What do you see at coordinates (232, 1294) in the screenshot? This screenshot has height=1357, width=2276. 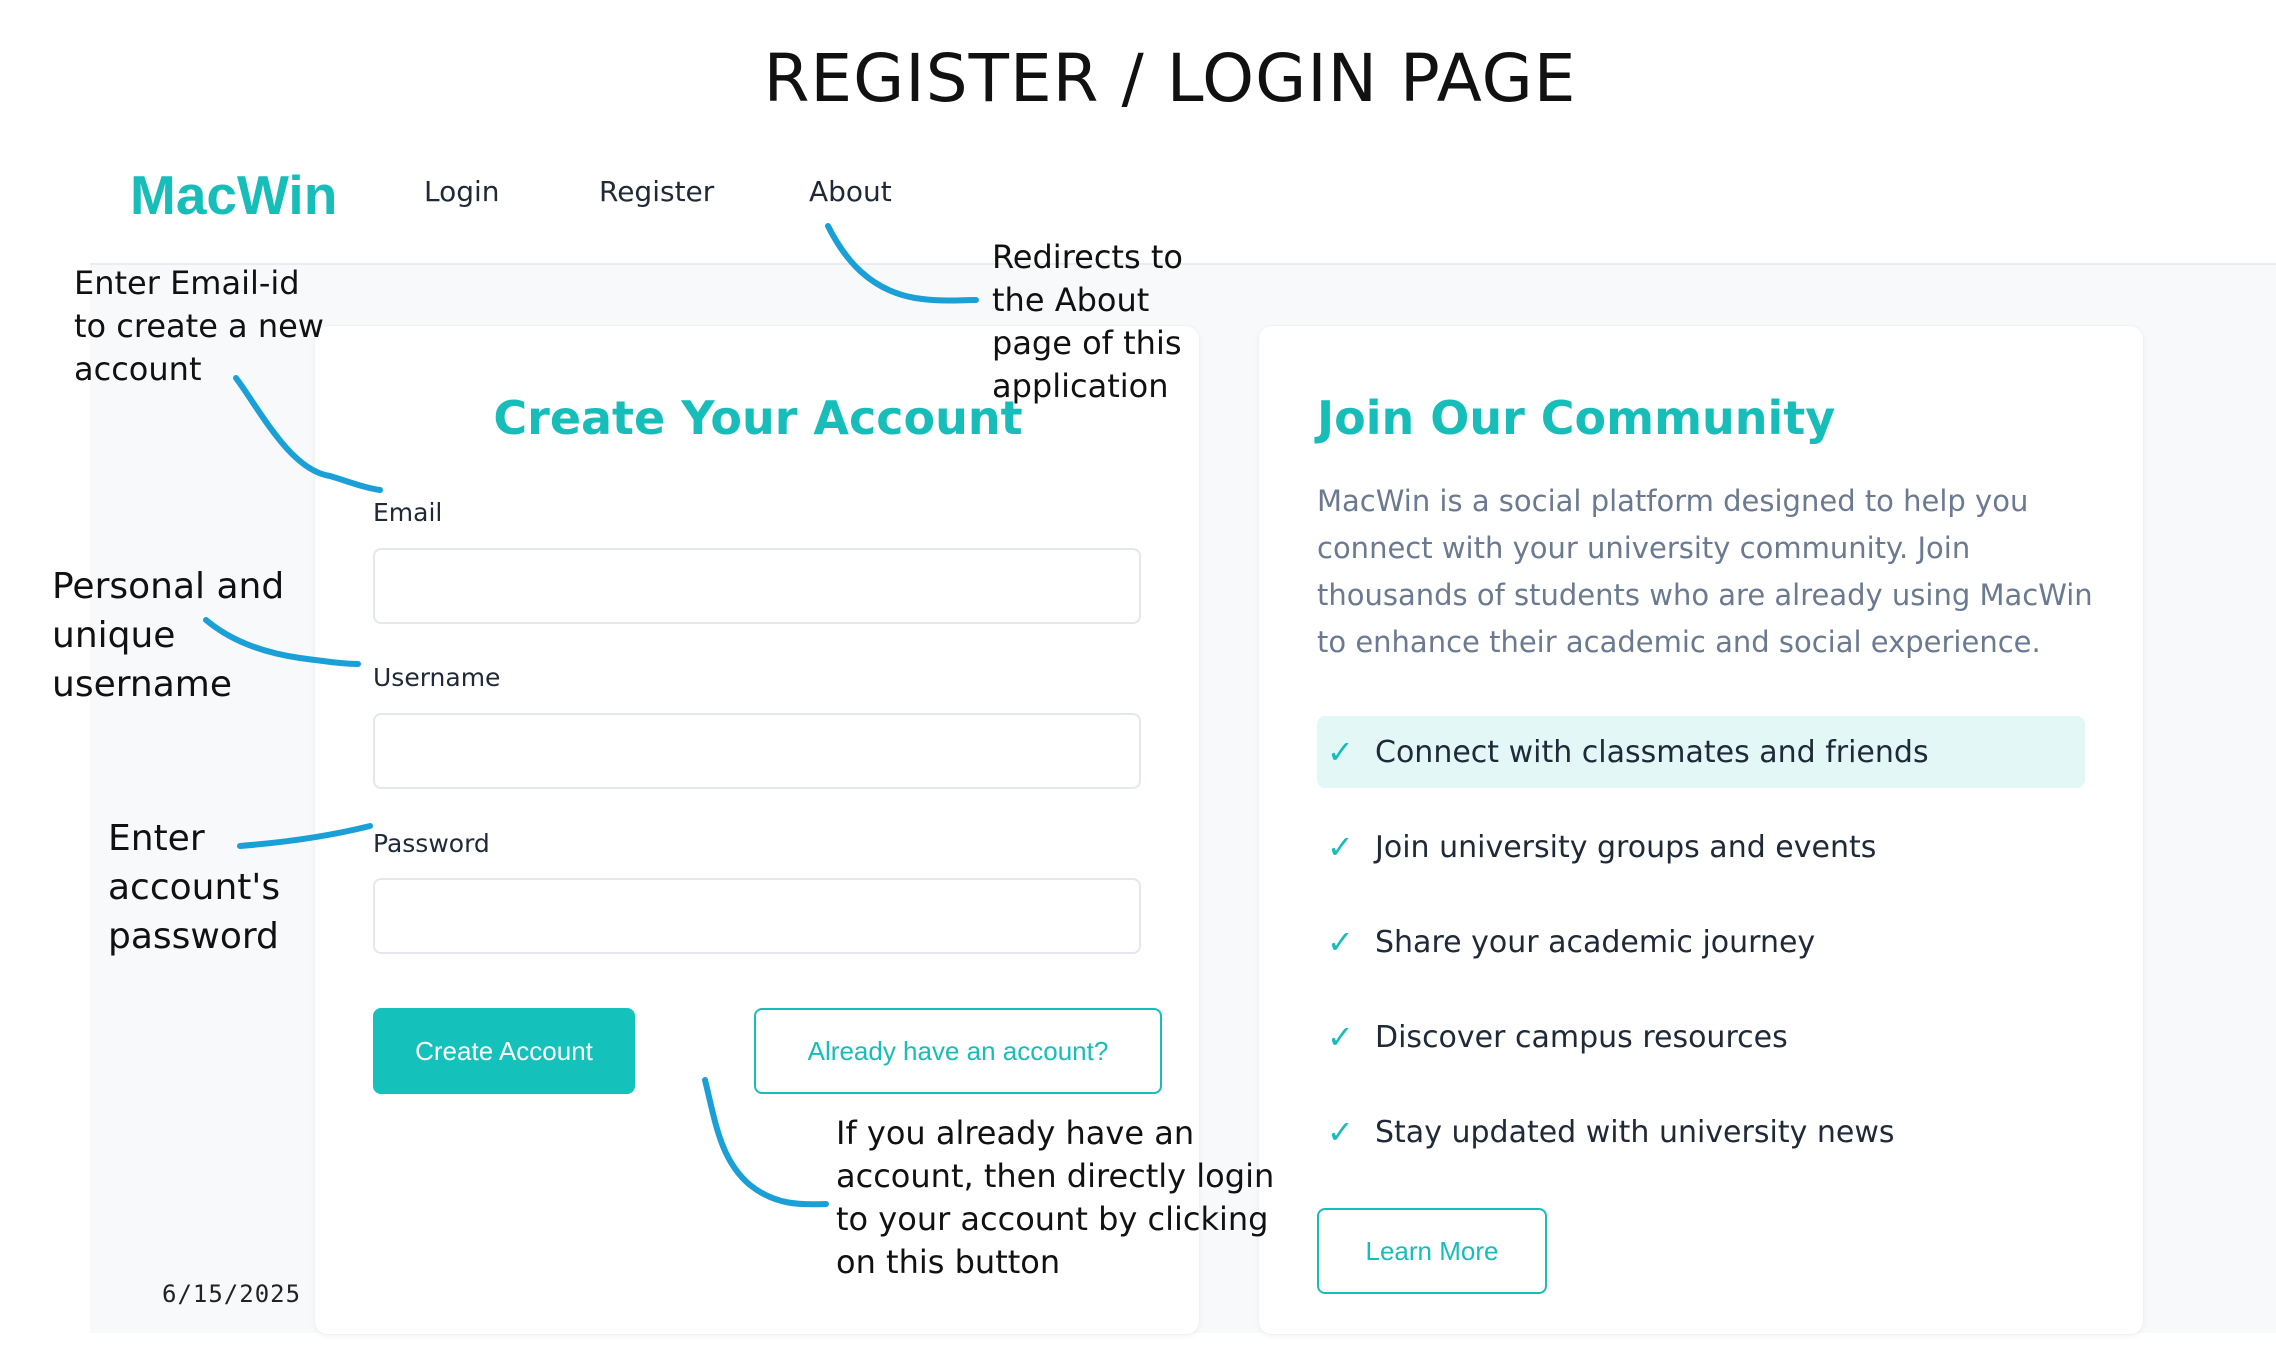 I see `date-stamp: 6/15/2025` at bounding box center [232, 1294].